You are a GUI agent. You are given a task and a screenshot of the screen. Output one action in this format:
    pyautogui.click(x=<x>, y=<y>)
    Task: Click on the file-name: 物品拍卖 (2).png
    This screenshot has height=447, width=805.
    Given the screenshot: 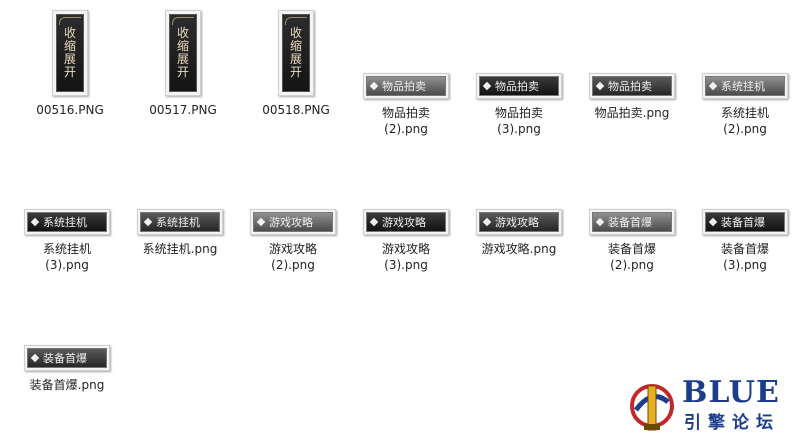 What is the action you would take?
    pyautogui.click(x=405, y=121)
    